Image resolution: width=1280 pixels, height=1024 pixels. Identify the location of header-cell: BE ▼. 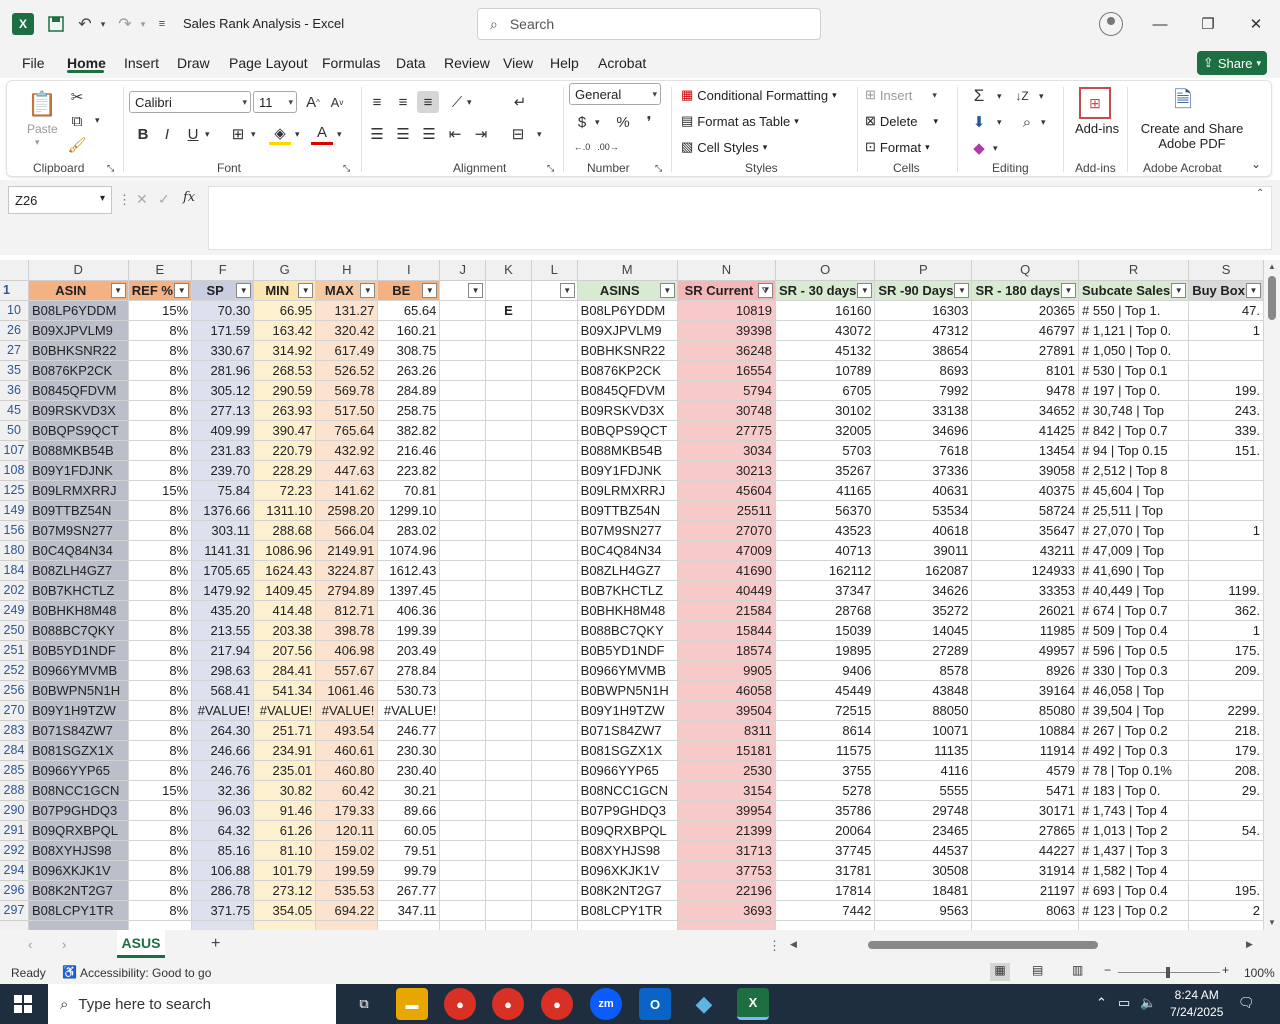
(409, 290).